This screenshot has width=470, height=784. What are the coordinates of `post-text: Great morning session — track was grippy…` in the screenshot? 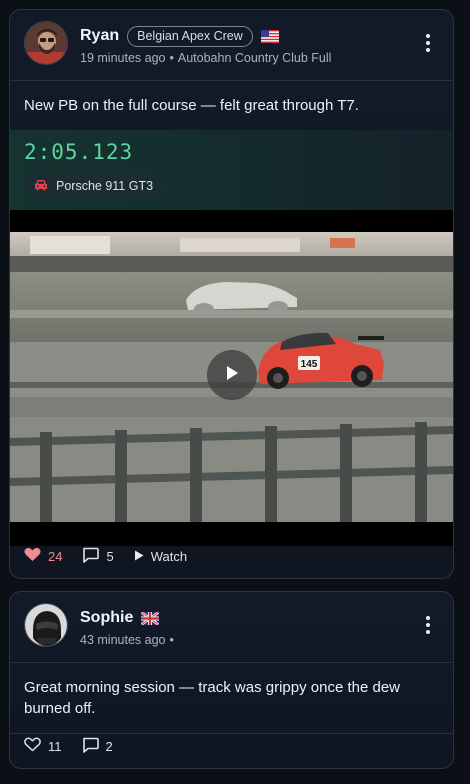 It's located at (212, 698).